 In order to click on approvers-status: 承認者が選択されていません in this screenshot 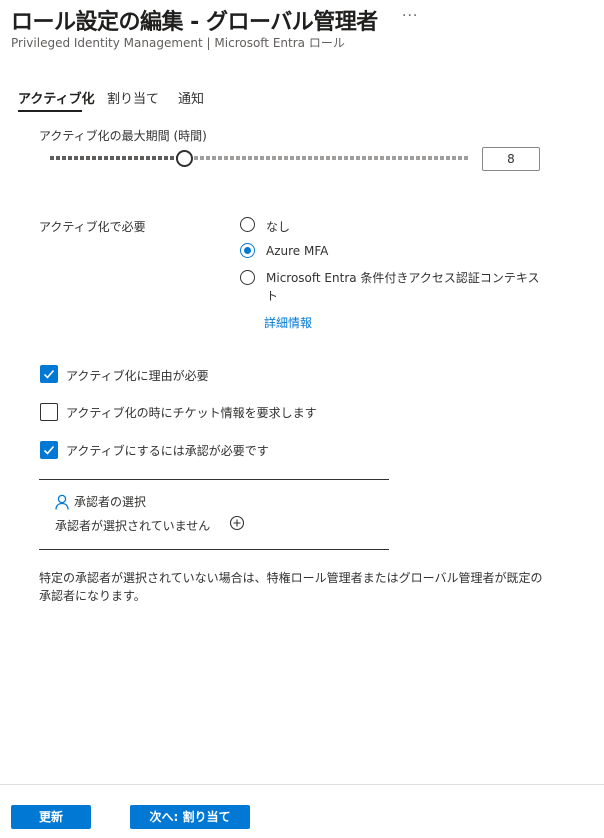, I will do `click(133, 526)`.